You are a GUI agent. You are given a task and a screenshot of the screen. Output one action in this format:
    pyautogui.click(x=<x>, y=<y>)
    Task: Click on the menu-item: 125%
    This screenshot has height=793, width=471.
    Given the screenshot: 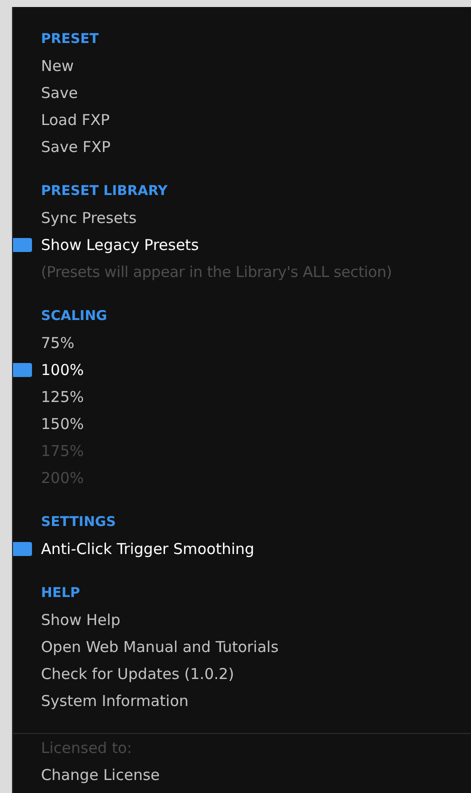 What is the action you would take?
    pyautogui.click(x=62, y=397)
    